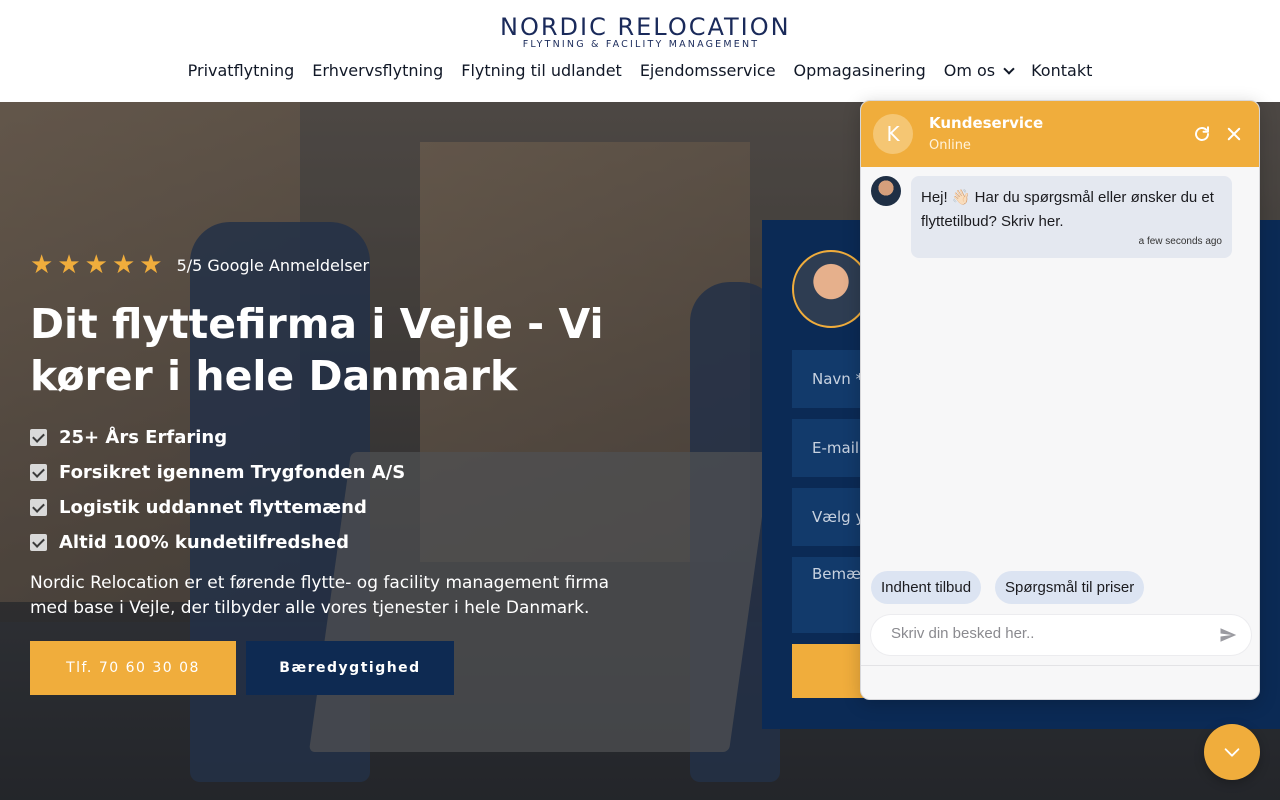 The height and width of the screenshot is (800, 1280). Describe the element at coordinates (1228, 635) in the screenshot. I see `send-icon` at that location.